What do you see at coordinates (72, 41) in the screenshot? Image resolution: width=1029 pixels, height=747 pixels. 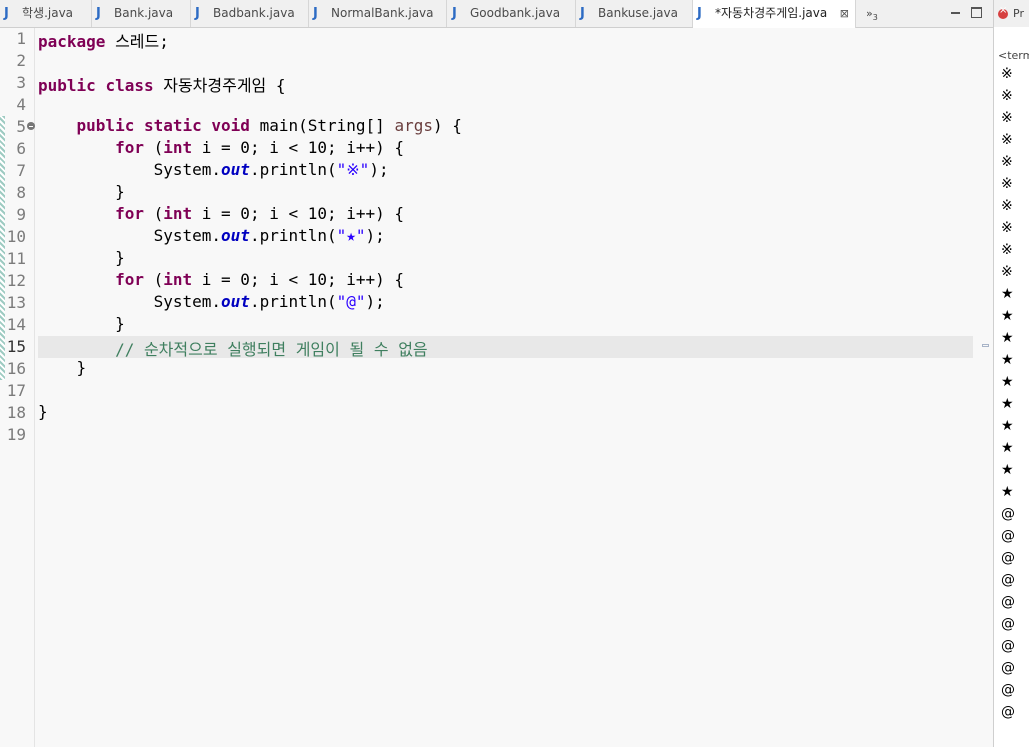 I see `code-keyword: package` at bounding box center [72, 41].